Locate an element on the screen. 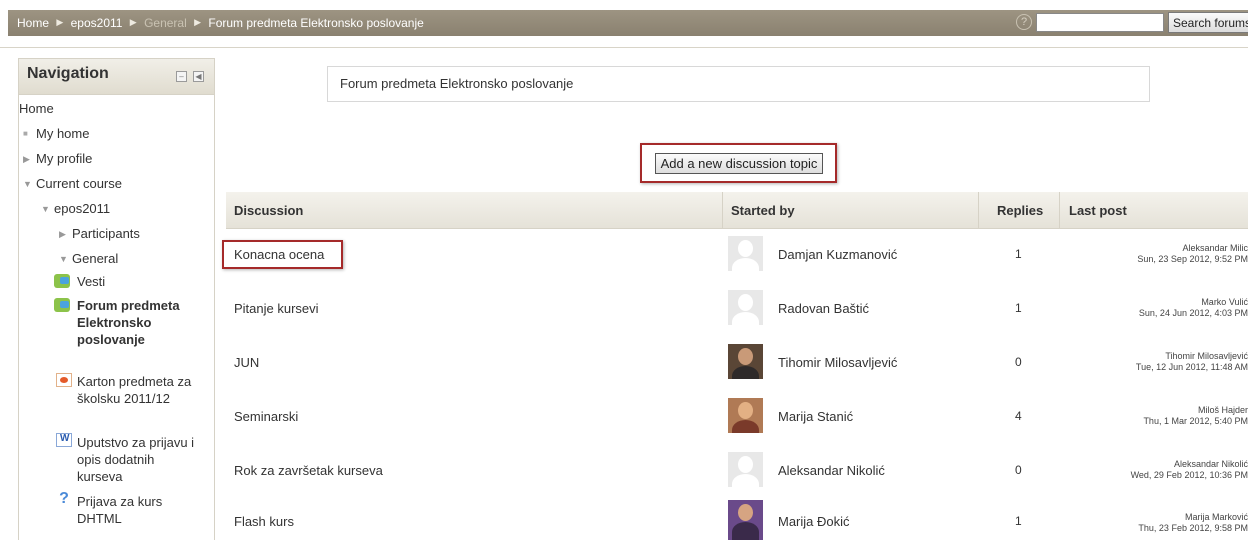 The image size is (1248, 540). nav-activity-karton: Karton predmeta za školsku 2011/12 is located at coordinates (139, 390).